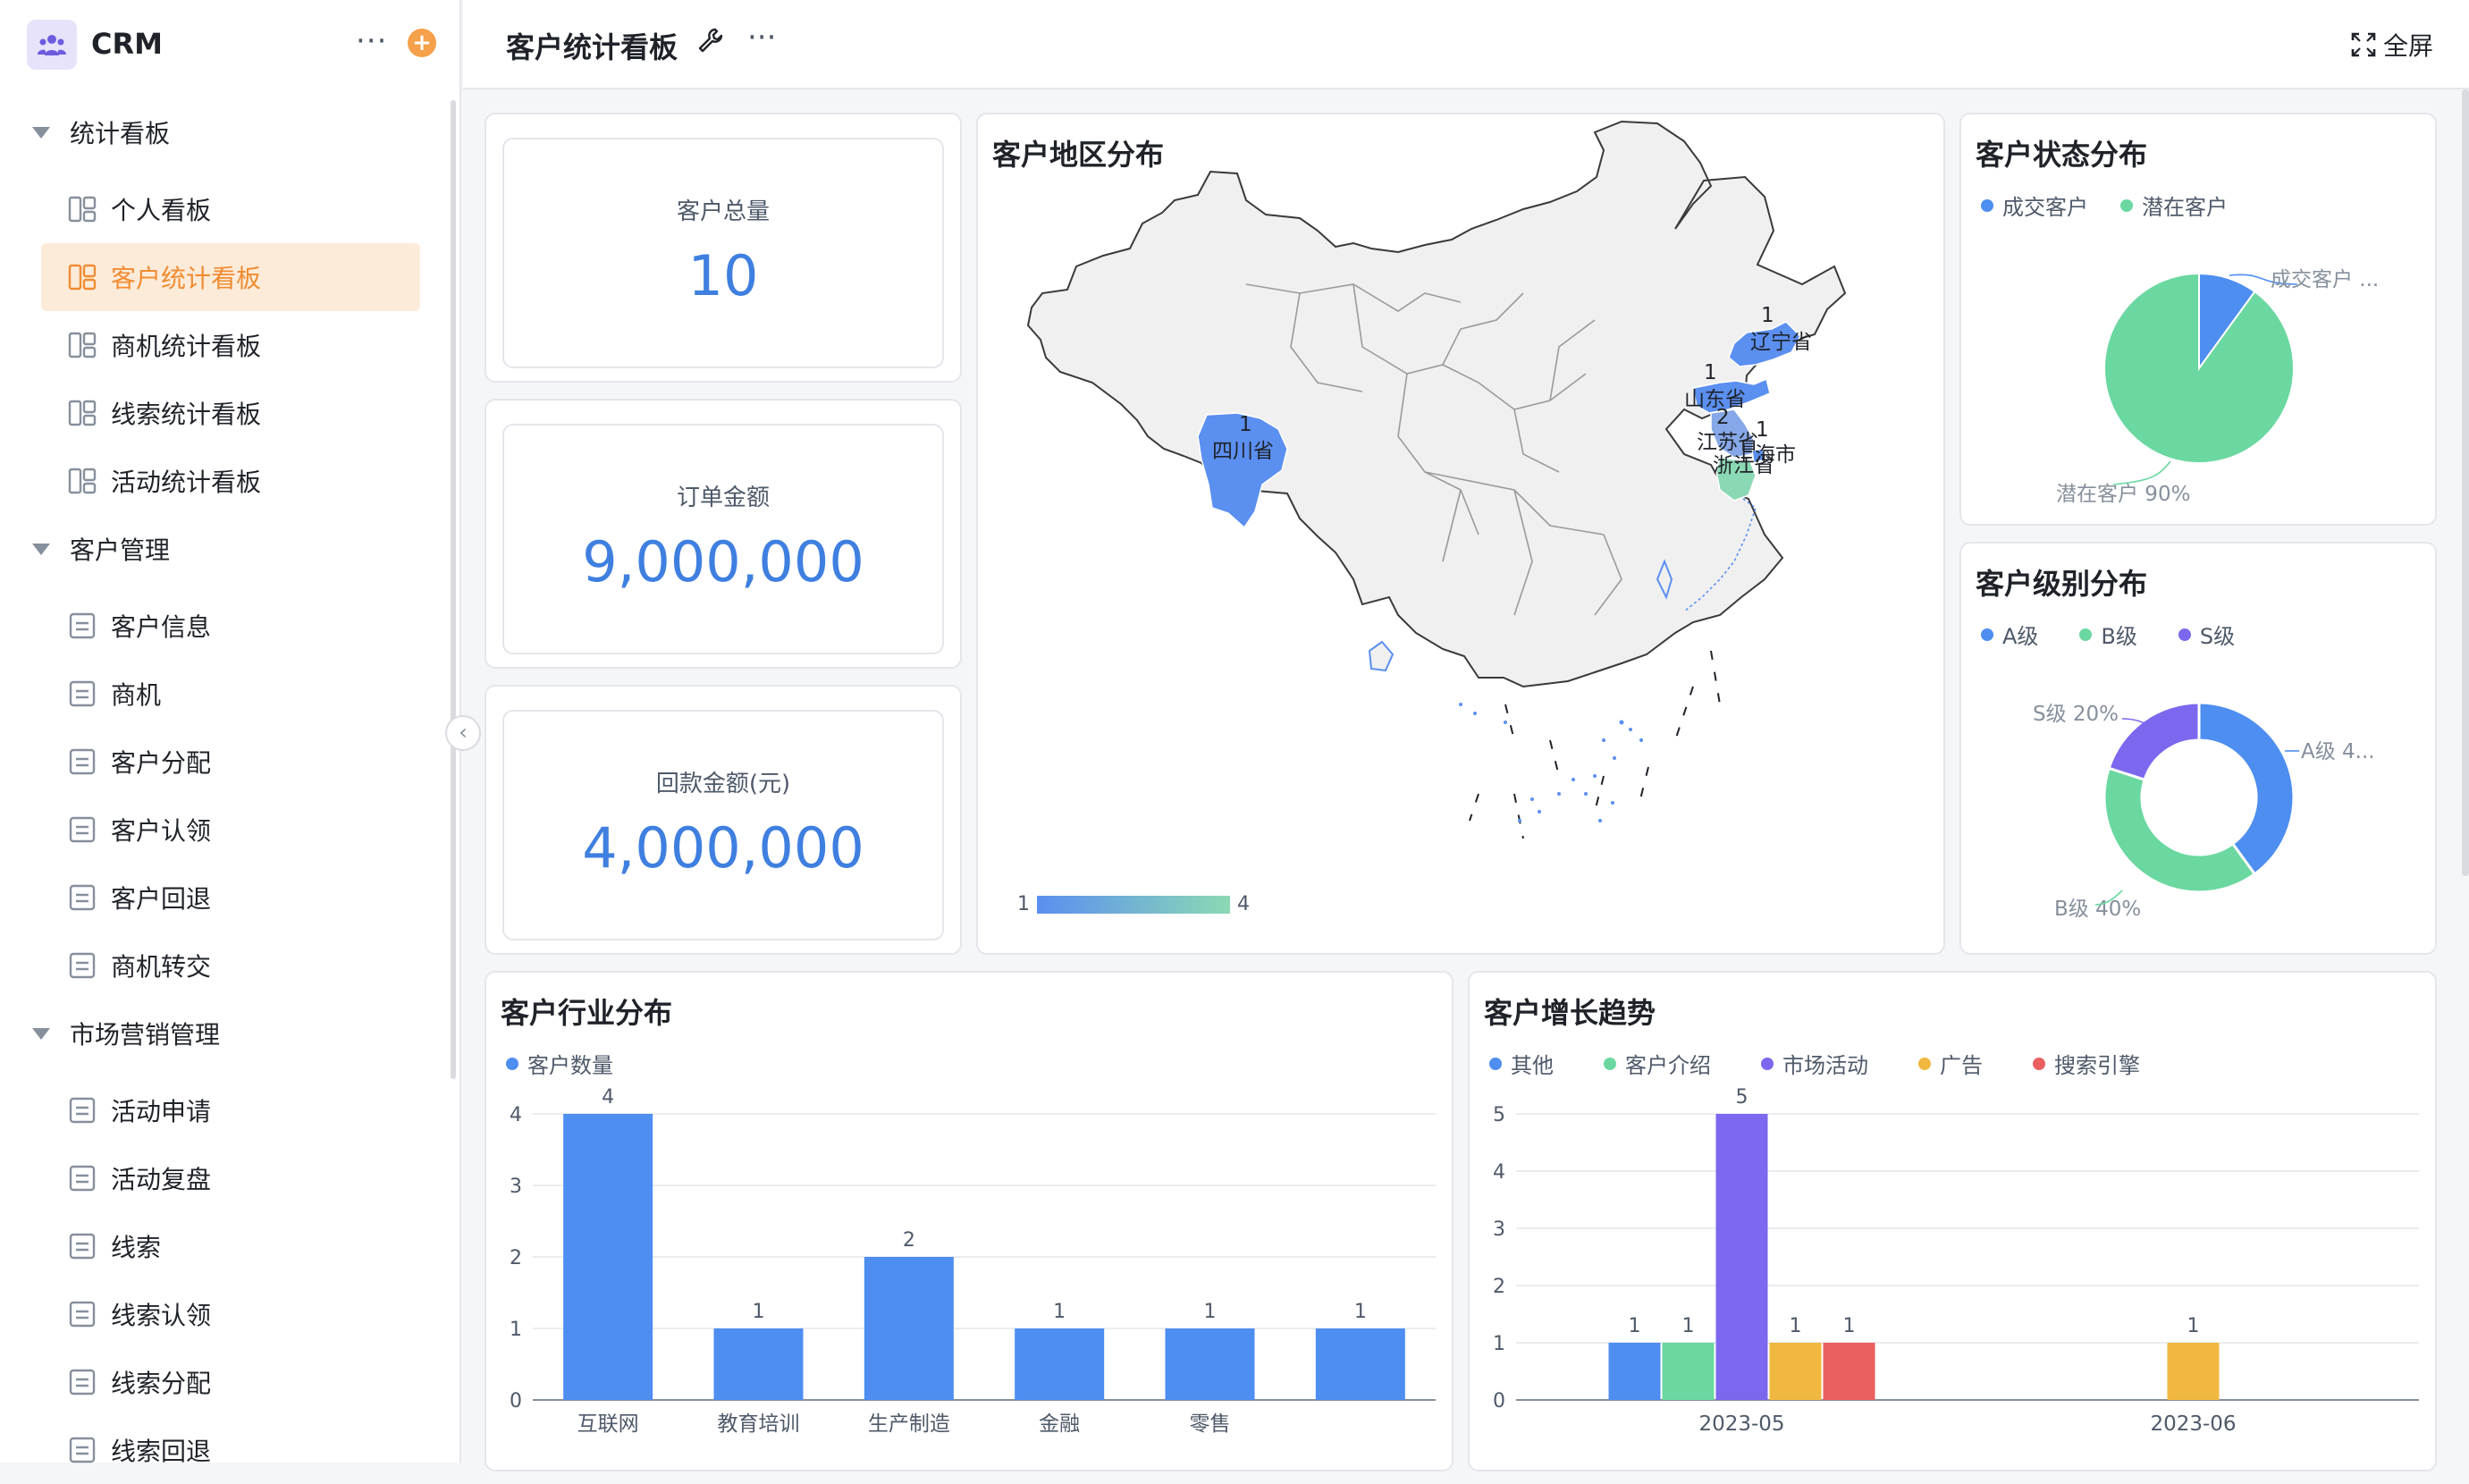  What do you see at coordinates (223, 1033) in the screenshot?
I see `sidebar-group: 市场营销管理` at bounding box center [223, 1033].